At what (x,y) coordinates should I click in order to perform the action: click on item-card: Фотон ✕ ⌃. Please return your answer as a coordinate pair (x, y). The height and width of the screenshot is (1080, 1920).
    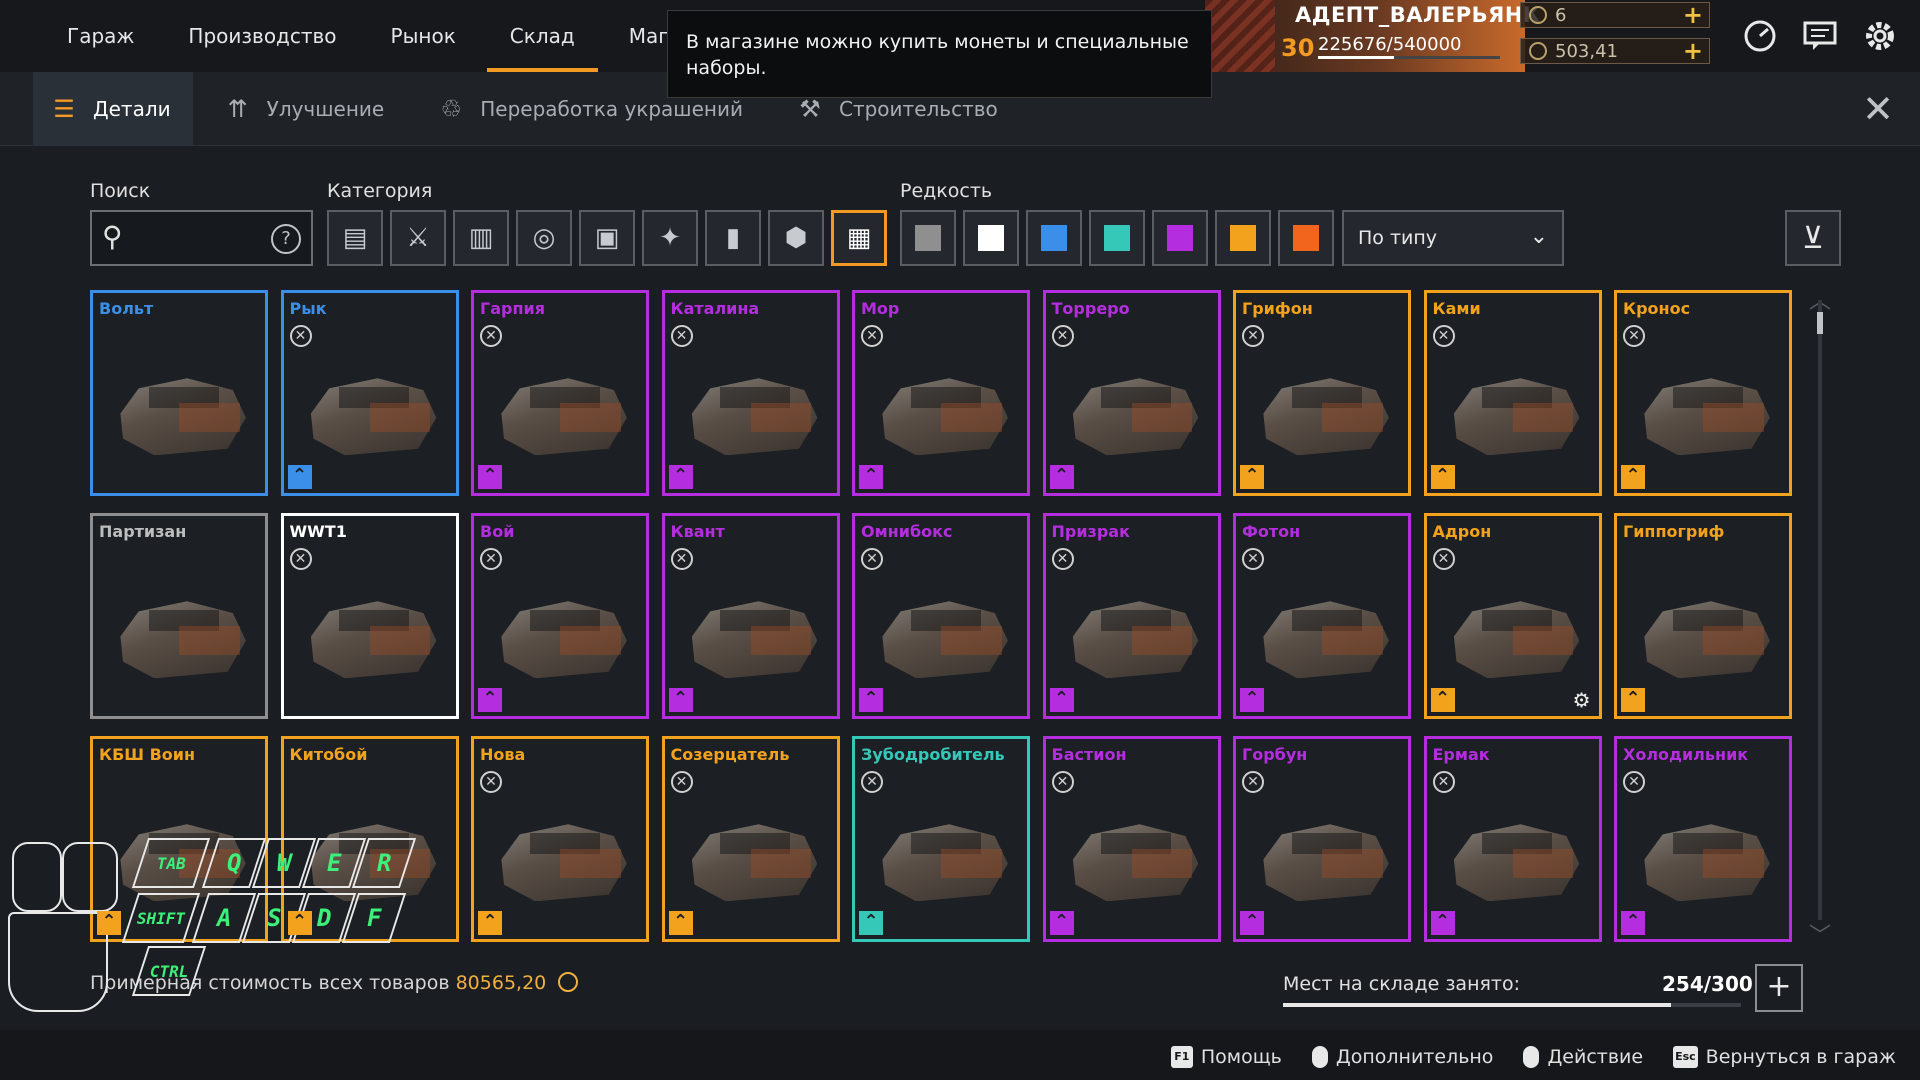
    Looking at the image, I should click on (1322, 616).